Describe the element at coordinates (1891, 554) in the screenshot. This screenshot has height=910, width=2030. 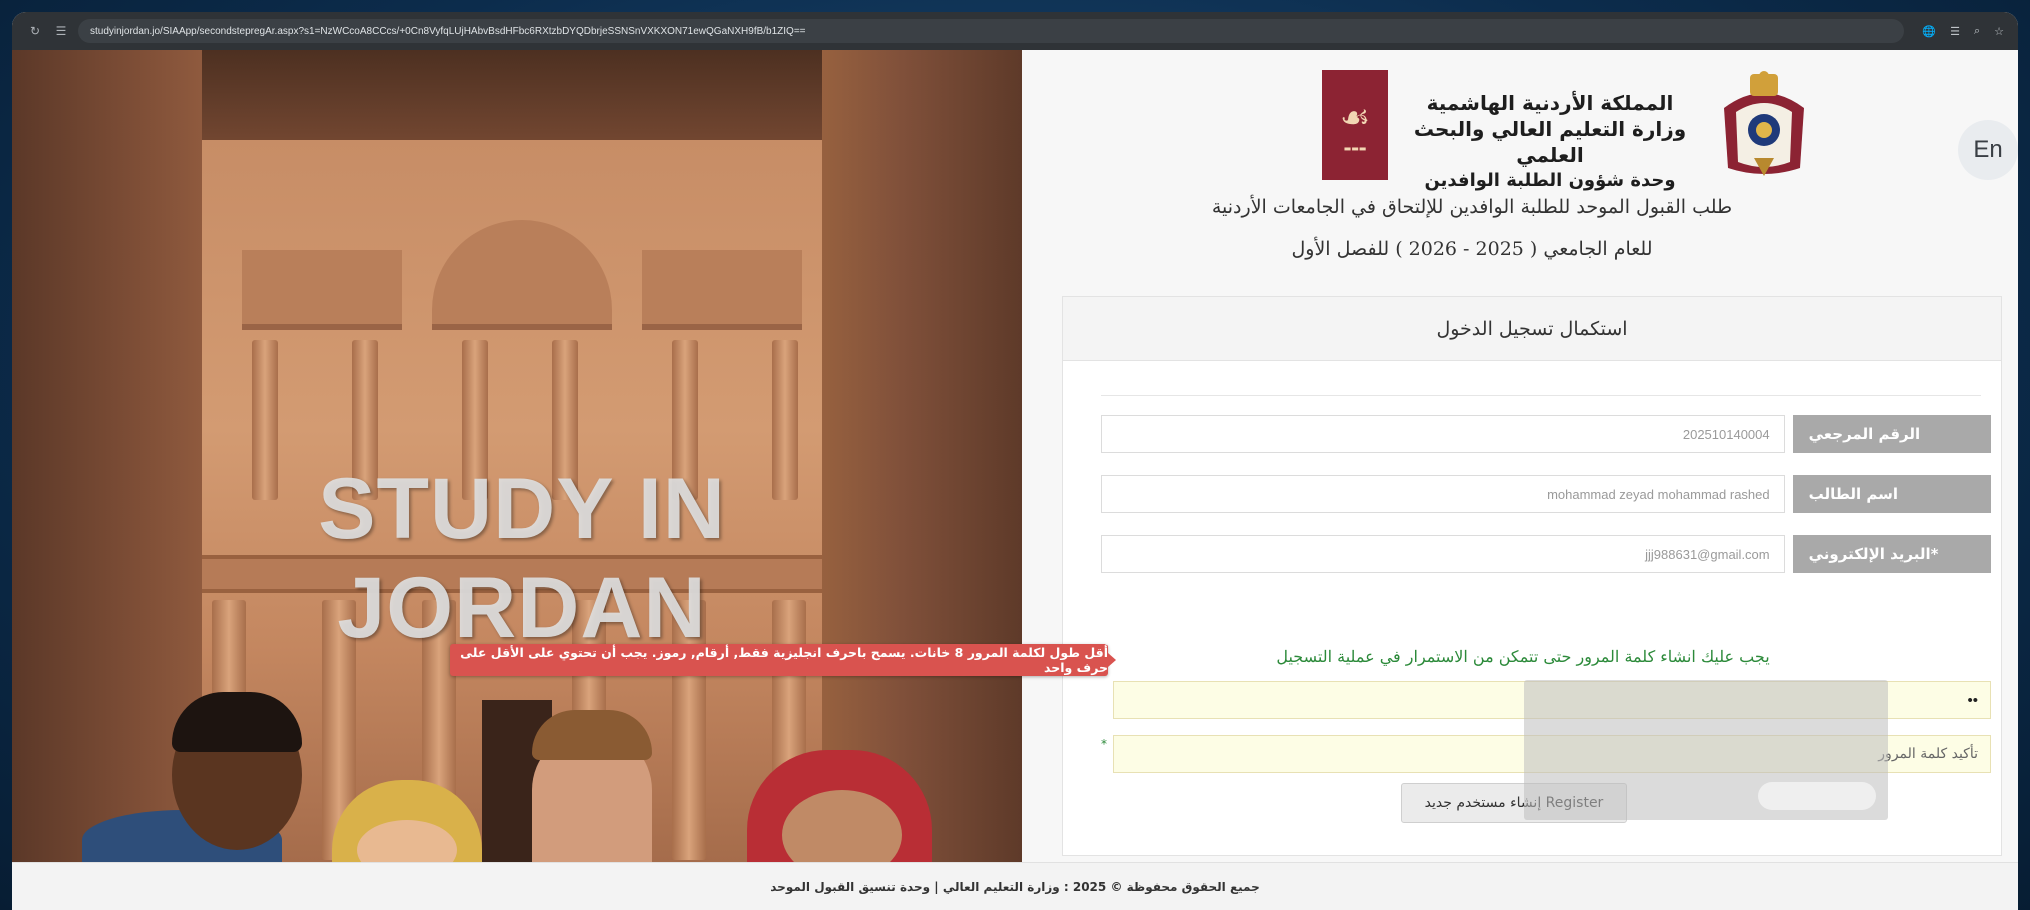
I see `email-label: *البريد الإلكتروني` at that location.